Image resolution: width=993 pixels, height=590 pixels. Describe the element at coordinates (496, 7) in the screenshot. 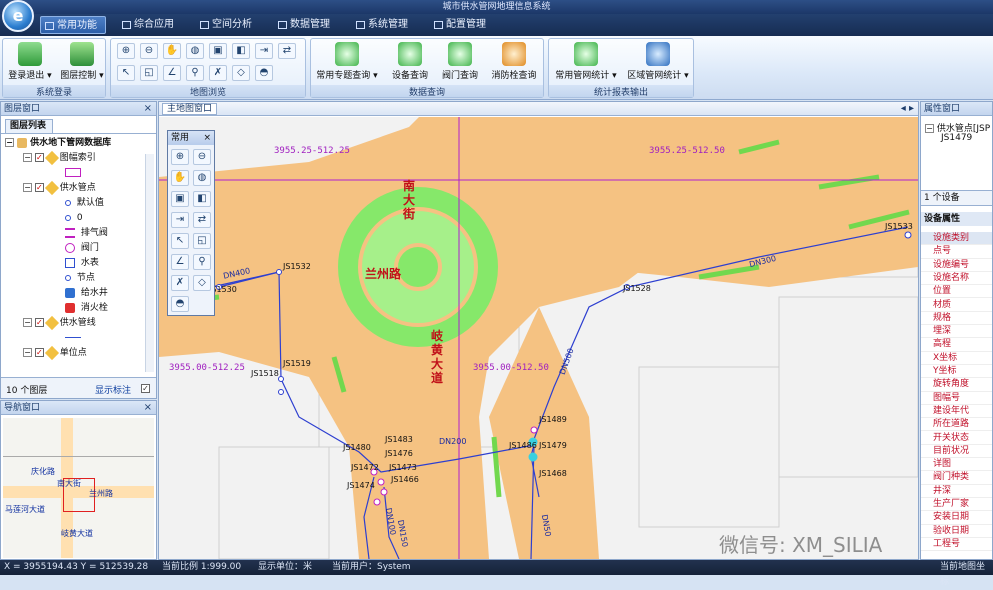

I see `window-title: 城市供水管网地理信息系统` at that location.